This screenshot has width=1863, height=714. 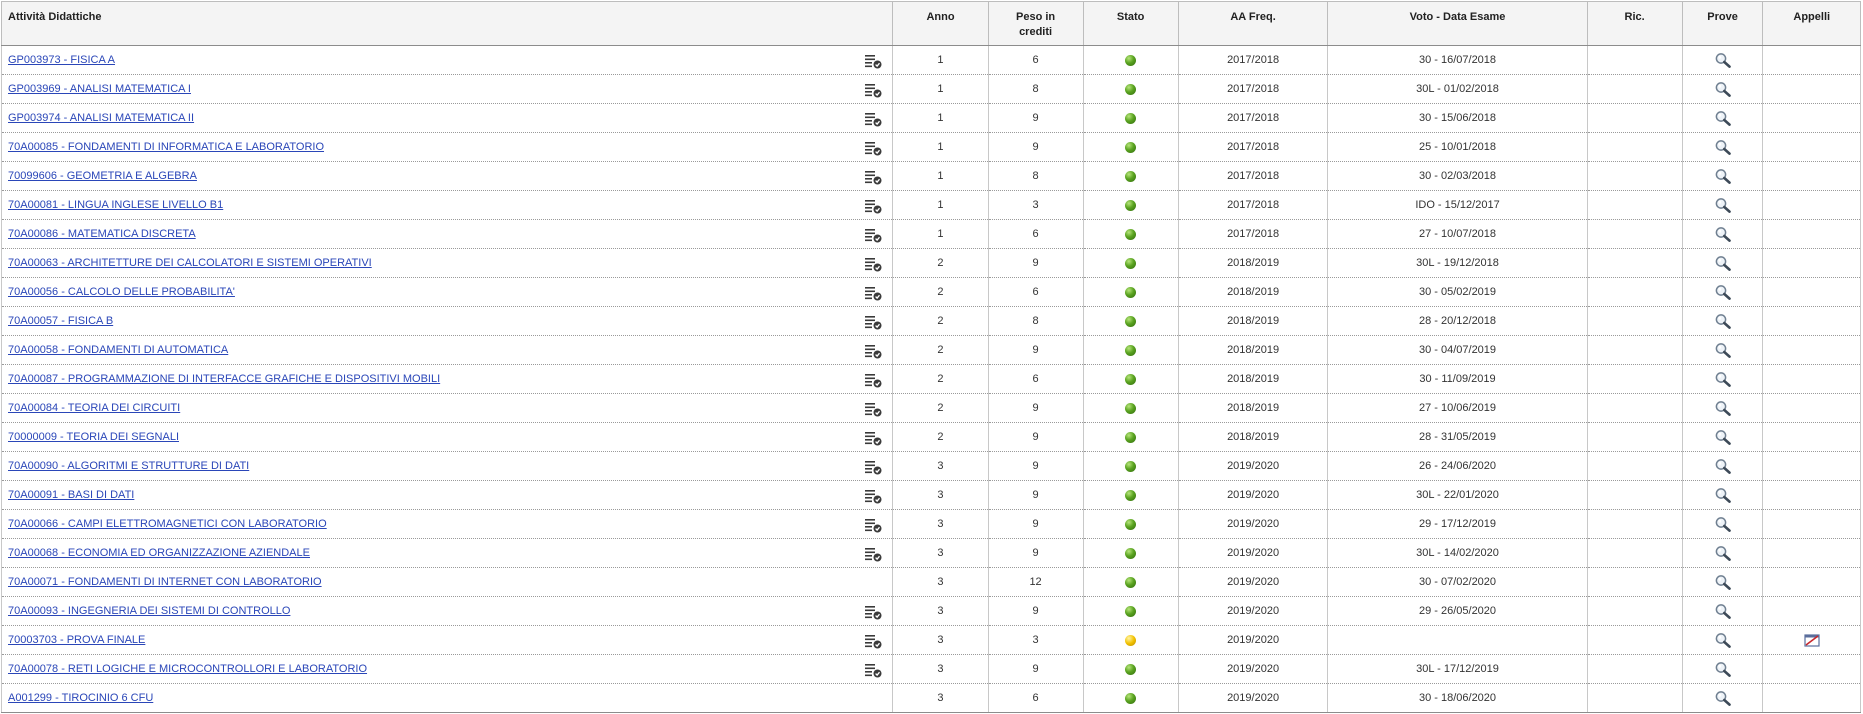 What do you see at coordinates (76, 640) in the screenshot?
I see `course-link: 70003703 - PROVA FINALE` at bounding box center [76, 640].